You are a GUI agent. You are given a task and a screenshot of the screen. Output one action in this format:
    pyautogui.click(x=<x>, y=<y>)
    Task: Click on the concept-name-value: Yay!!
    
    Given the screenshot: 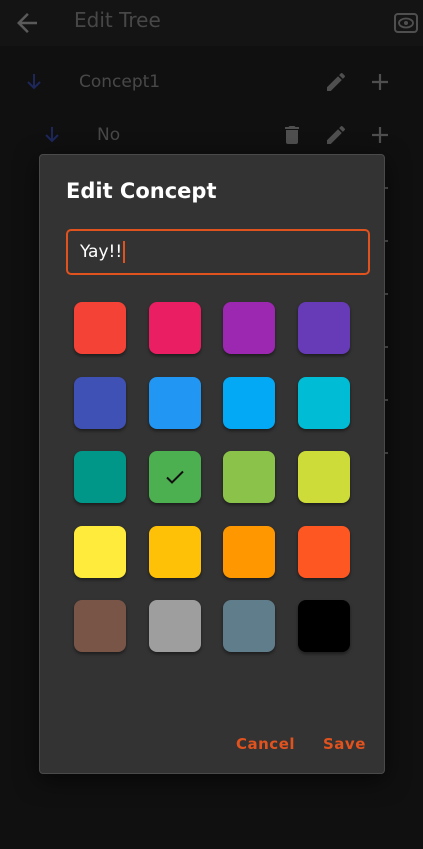 What is the action you would take?
    pyautogui.click(x=101, y=252)
    